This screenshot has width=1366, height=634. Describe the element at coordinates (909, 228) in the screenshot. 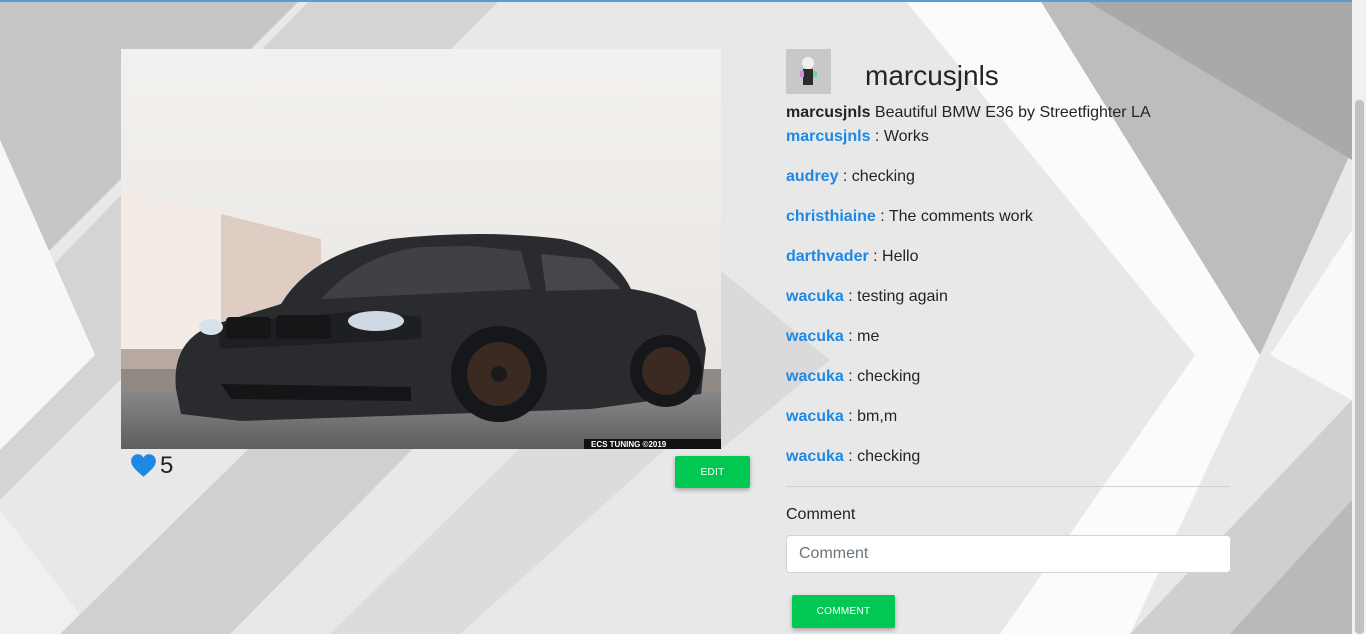

I see `comment-item: christhiaine : The comments work` at that location.